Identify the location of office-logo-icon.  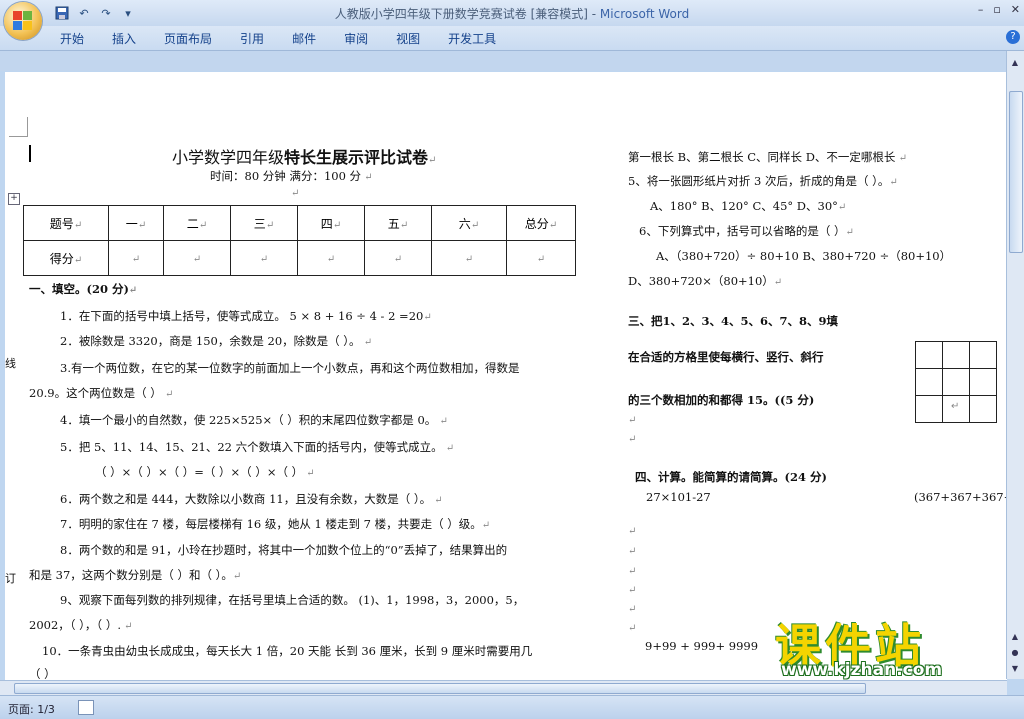
(23, 21).